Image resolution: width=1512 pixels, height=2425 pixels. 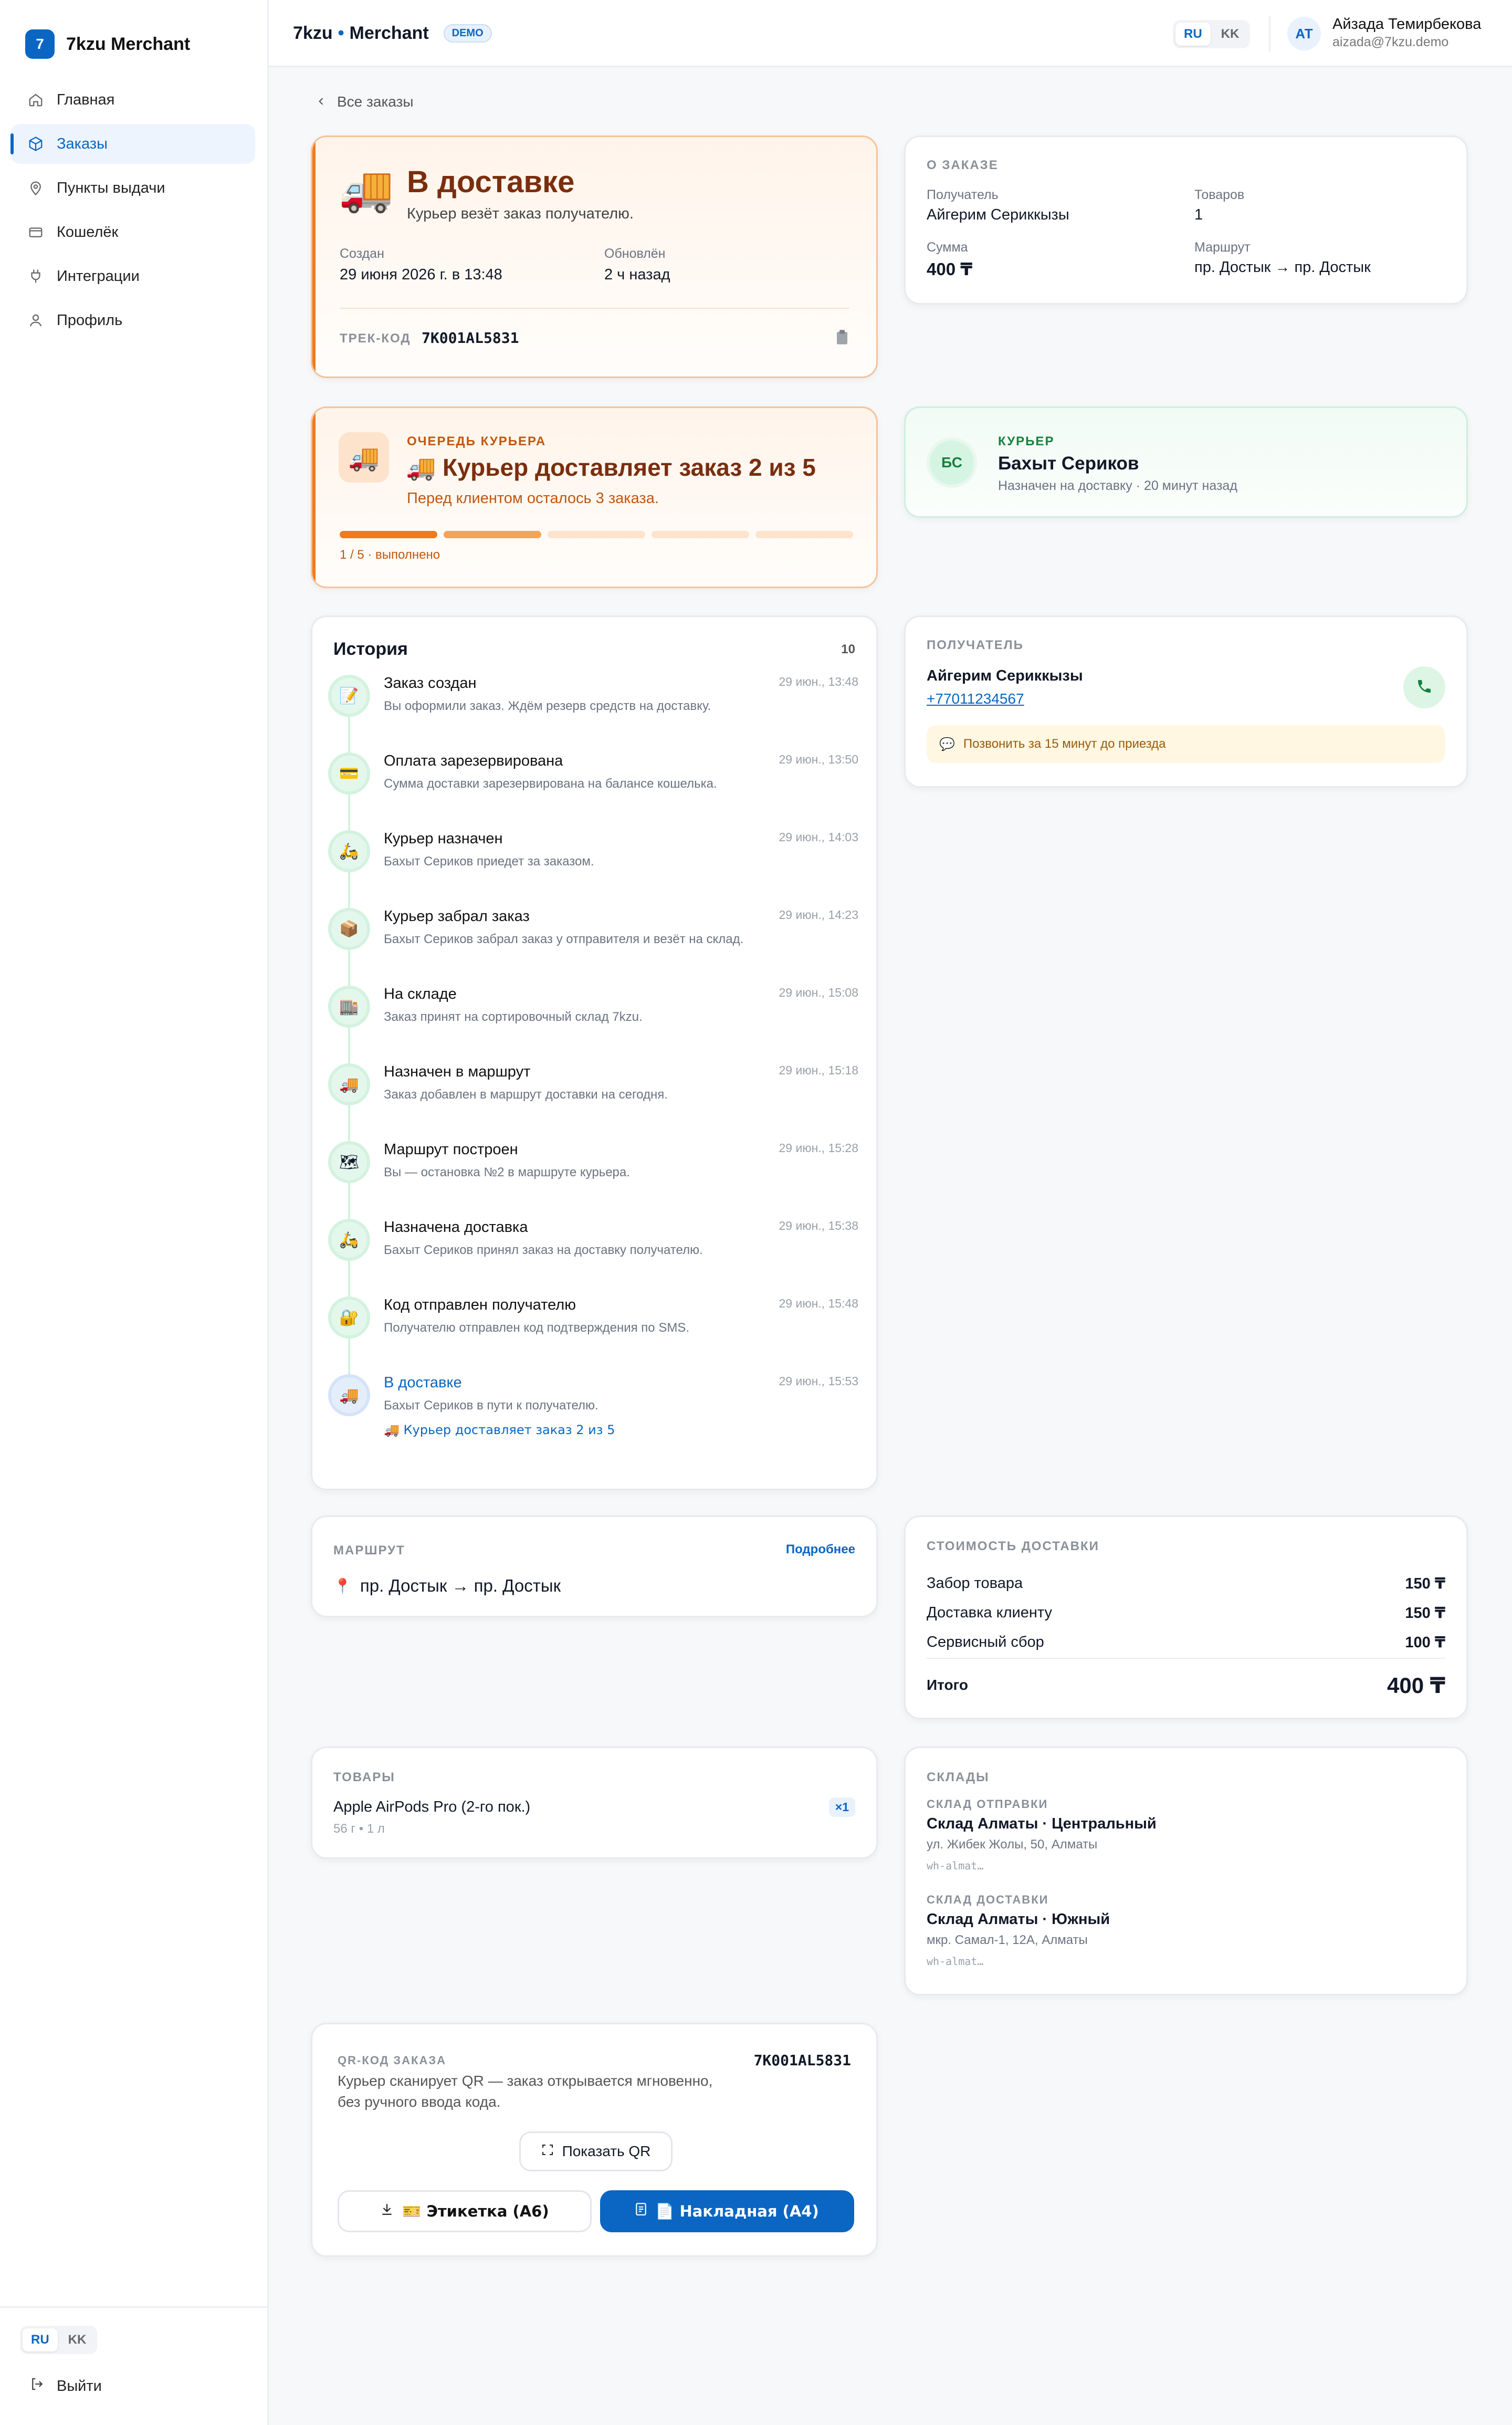 I want to click on cost-row-name: Доставка клиенту, so click(x=989, y=1612).